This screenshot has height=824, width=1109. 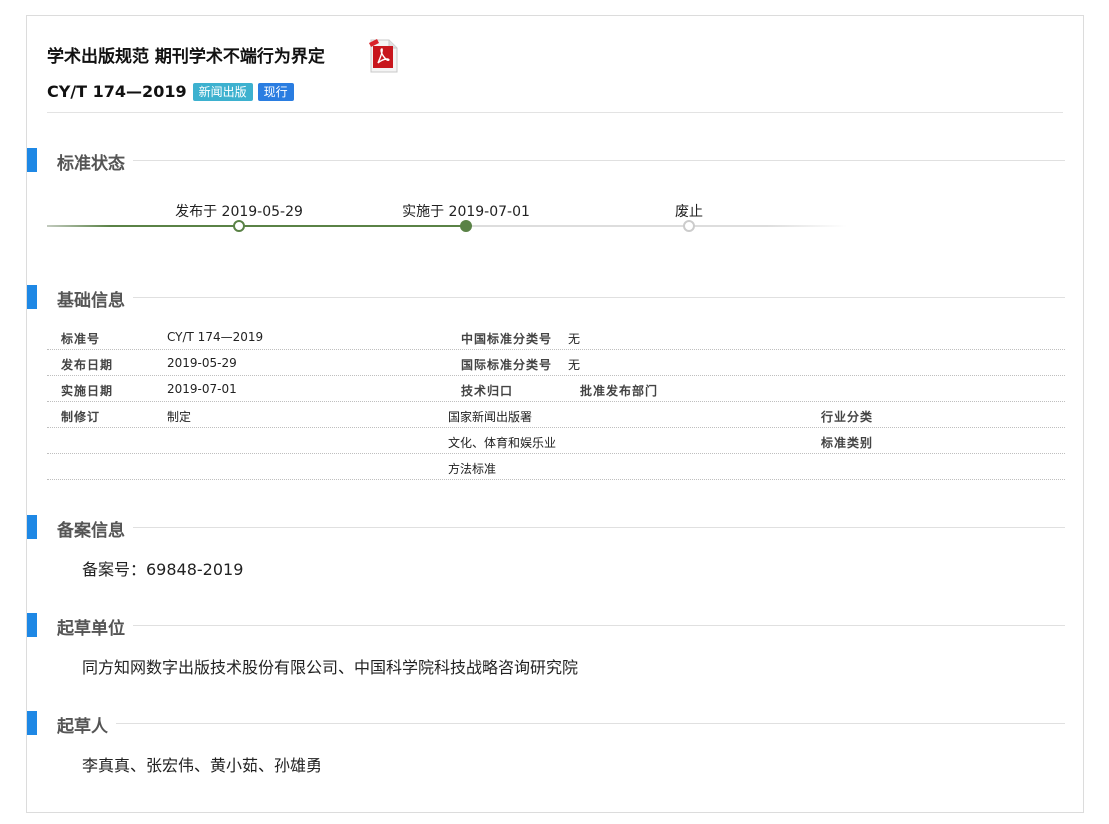 I want to click on table-row: 文化、体育和娱乐业 标准类别, so click(x=556, y=441).